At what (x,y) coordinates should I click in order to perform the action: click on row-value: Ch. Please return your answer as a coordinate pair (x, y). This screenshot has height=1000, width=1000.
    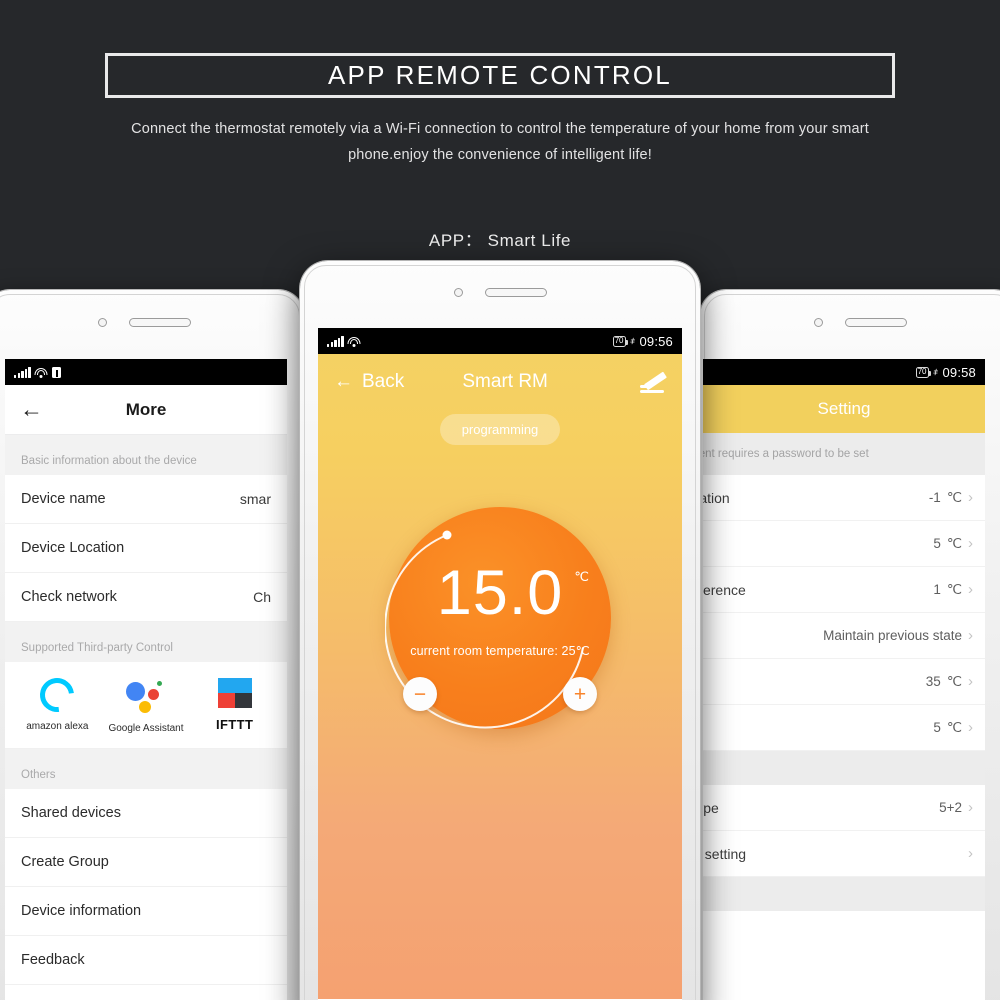
    Looking at the image, I should click on (262, 597).